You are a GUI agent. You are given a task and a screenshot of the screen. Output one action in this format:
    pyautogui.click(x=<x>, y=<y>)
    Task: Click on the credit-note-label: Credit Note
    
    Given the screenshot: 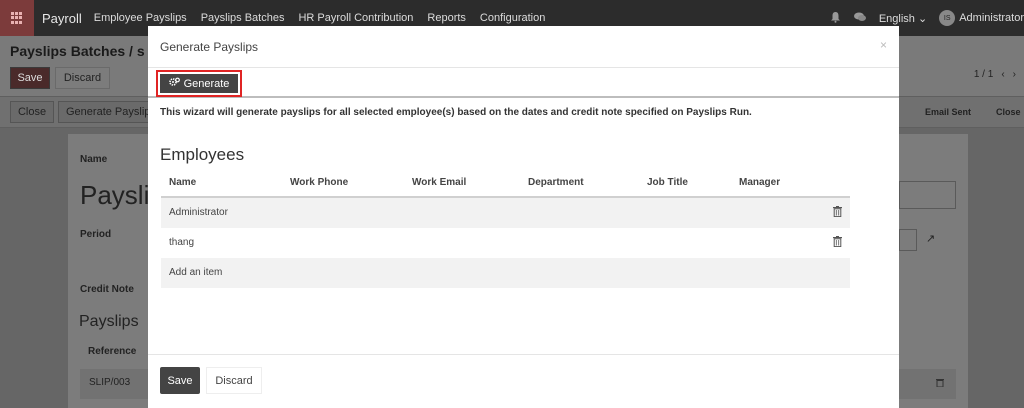 What is the action you would take?
    pyautogui.click(x=107, y=289)
    